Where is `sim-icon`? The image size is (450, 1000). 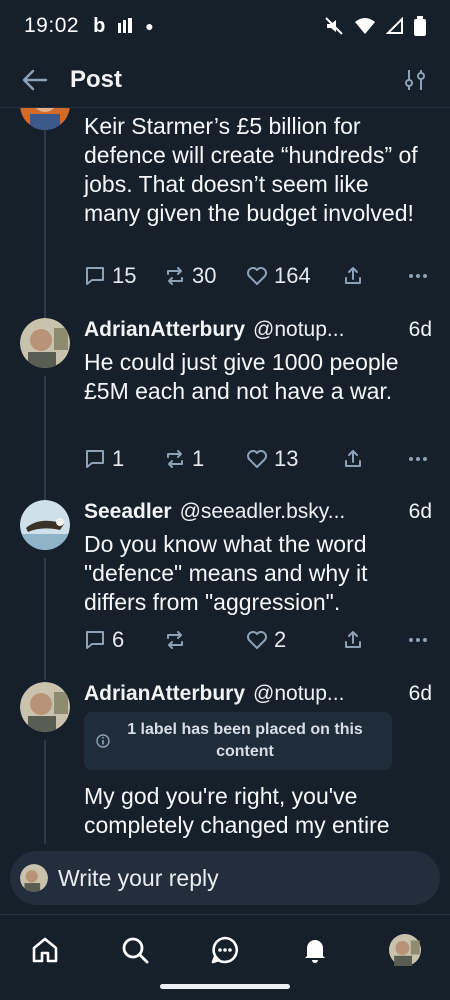
sim-icon is located at coordinates (125, 25).